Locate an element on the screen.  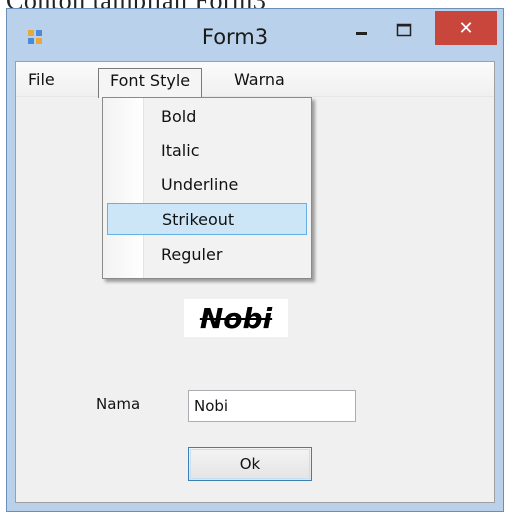
close-button: ✕ is located at coordinates (466, 28).